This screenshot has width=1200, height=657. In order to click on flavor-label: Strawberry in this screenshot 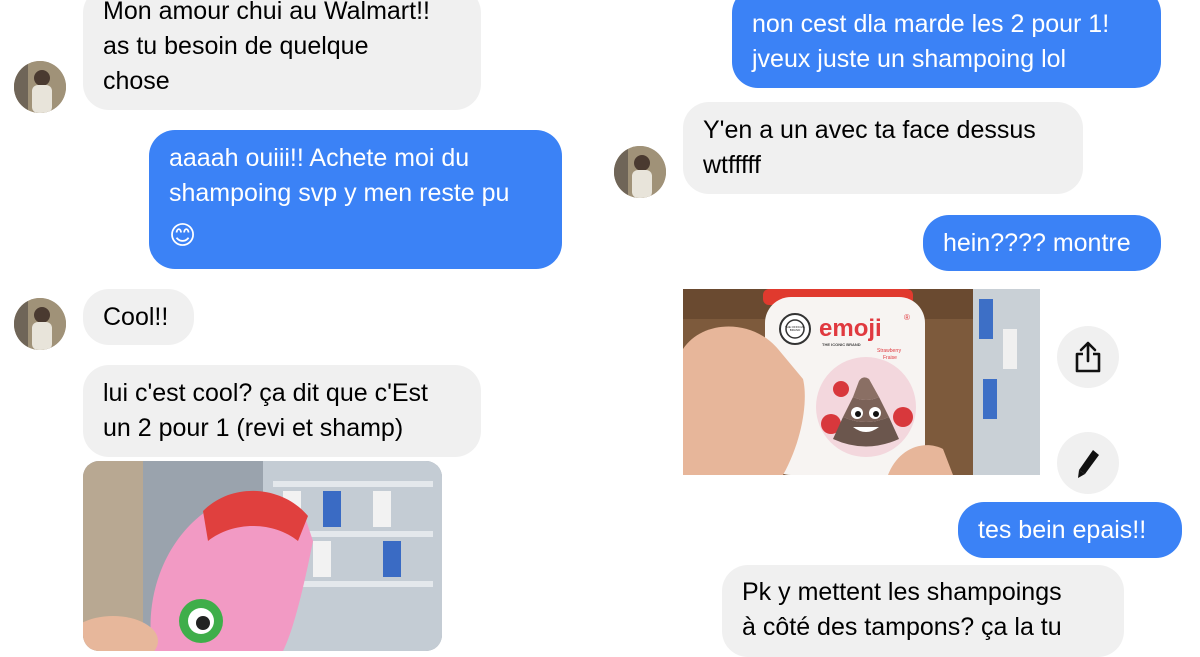, I will do `click(889, 351)`.